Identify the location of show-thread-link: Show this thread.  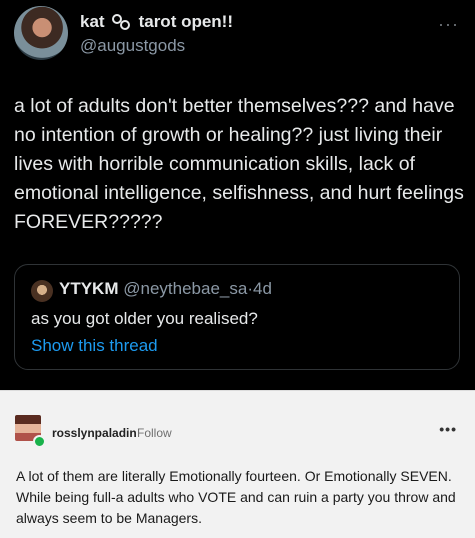
(94, 346).